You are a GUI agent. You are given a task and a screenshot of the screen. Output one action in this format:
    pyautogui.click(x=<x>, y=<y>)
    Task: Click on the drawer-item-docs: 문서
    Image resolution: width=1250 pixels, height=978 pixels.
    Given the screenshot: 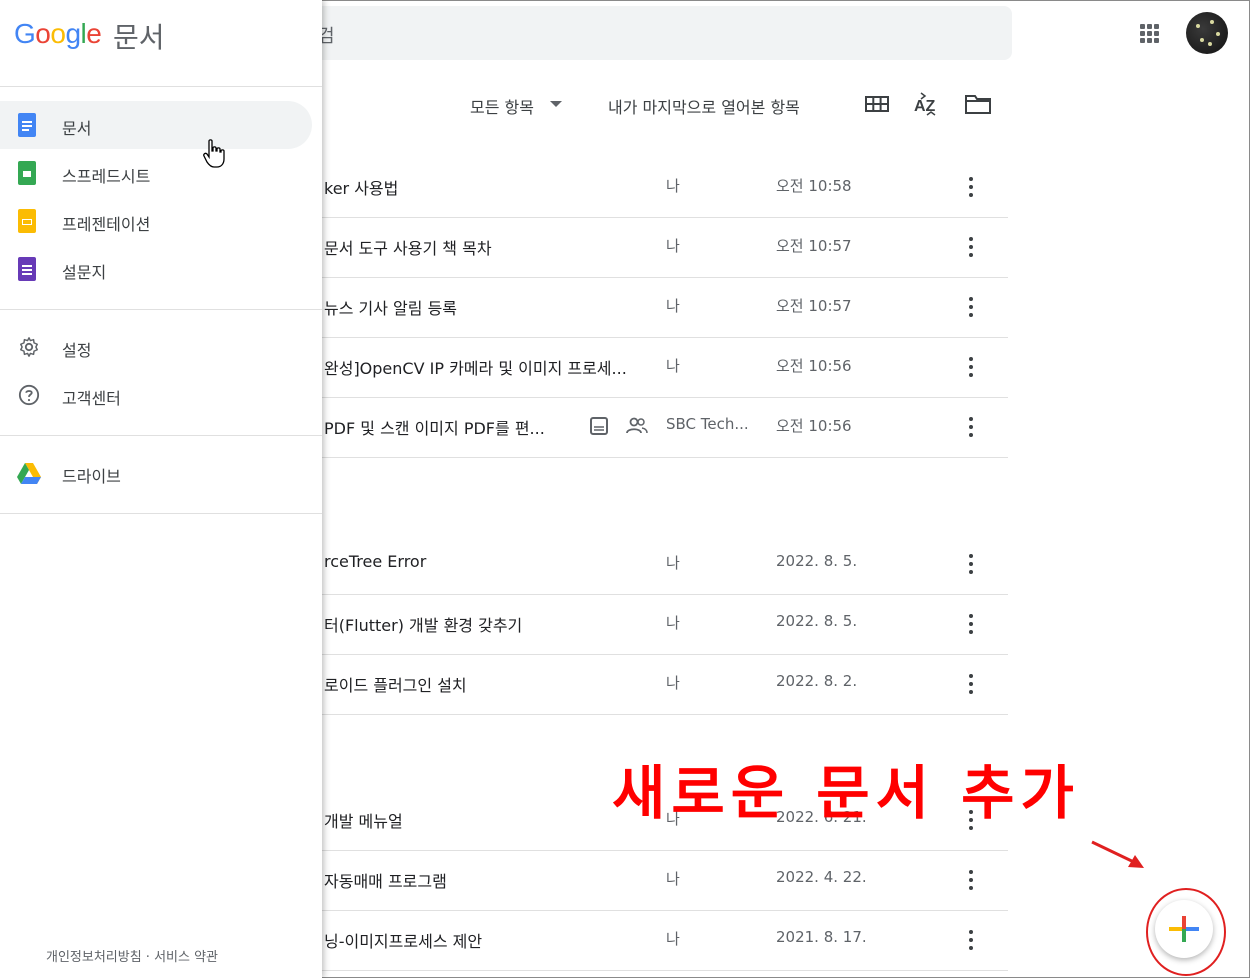 What is the action you would take?
    pyautogui.click(x=156, y=125)
    